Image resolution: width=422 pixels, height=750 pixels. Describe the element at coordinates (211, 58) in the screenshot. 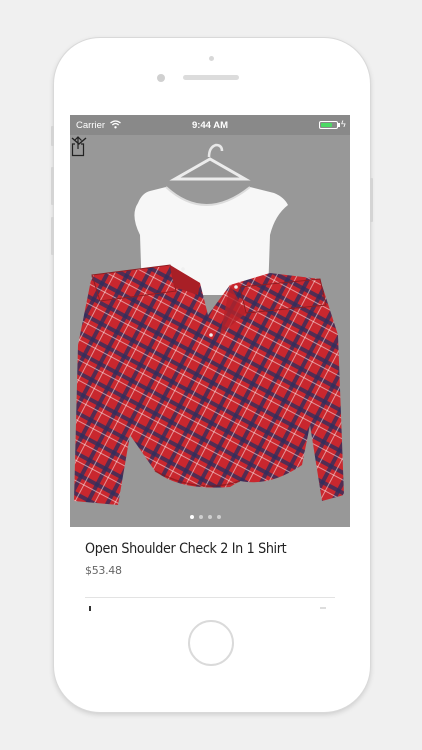

I see `proximity-sensor` at that location.